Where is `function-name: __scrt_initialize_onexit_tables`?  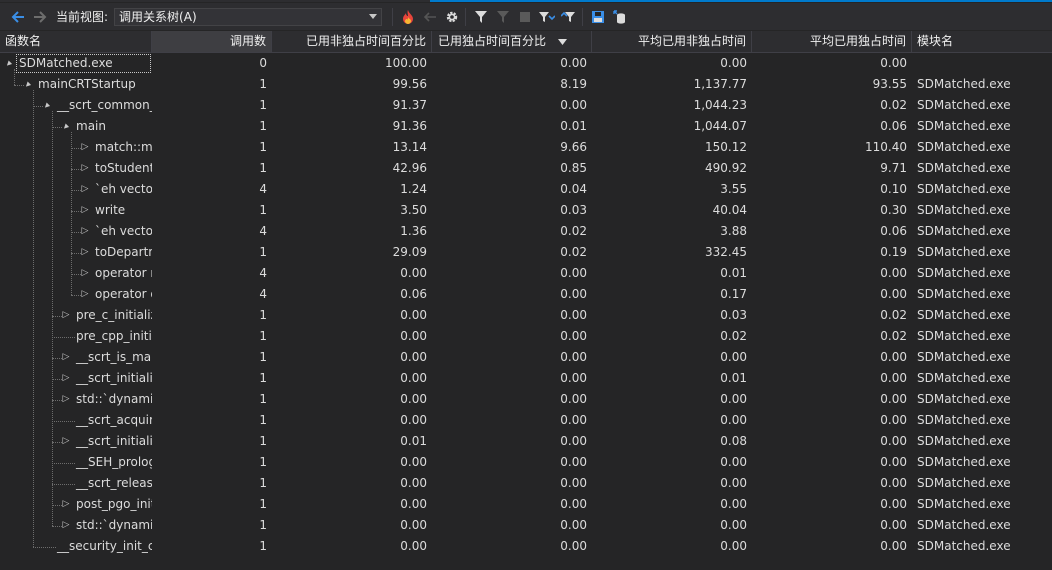 function-name: __scrt_initialize_onexit_tables is located at coordinates (114, 441).